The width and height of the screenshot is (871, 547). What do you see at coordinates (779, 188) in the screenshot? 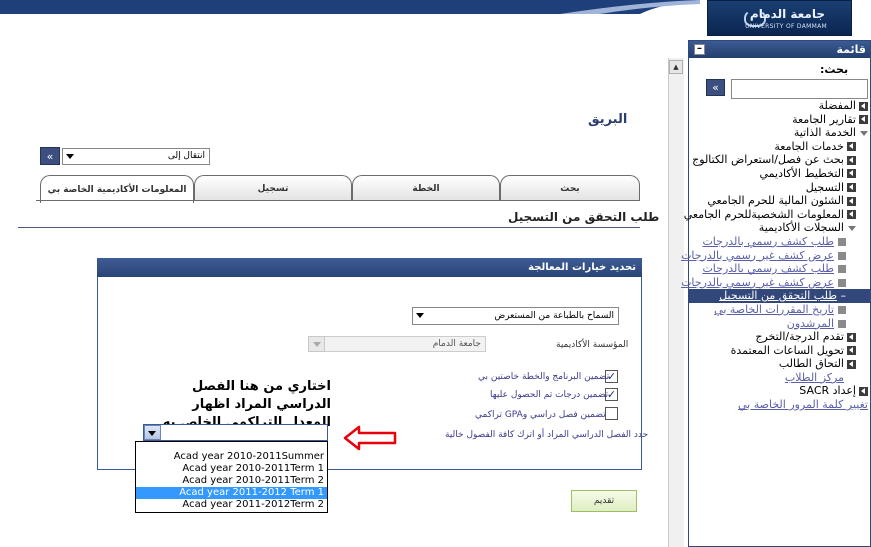
I see `sidebar-item: التسجيل` at bounding box center [779, 188].